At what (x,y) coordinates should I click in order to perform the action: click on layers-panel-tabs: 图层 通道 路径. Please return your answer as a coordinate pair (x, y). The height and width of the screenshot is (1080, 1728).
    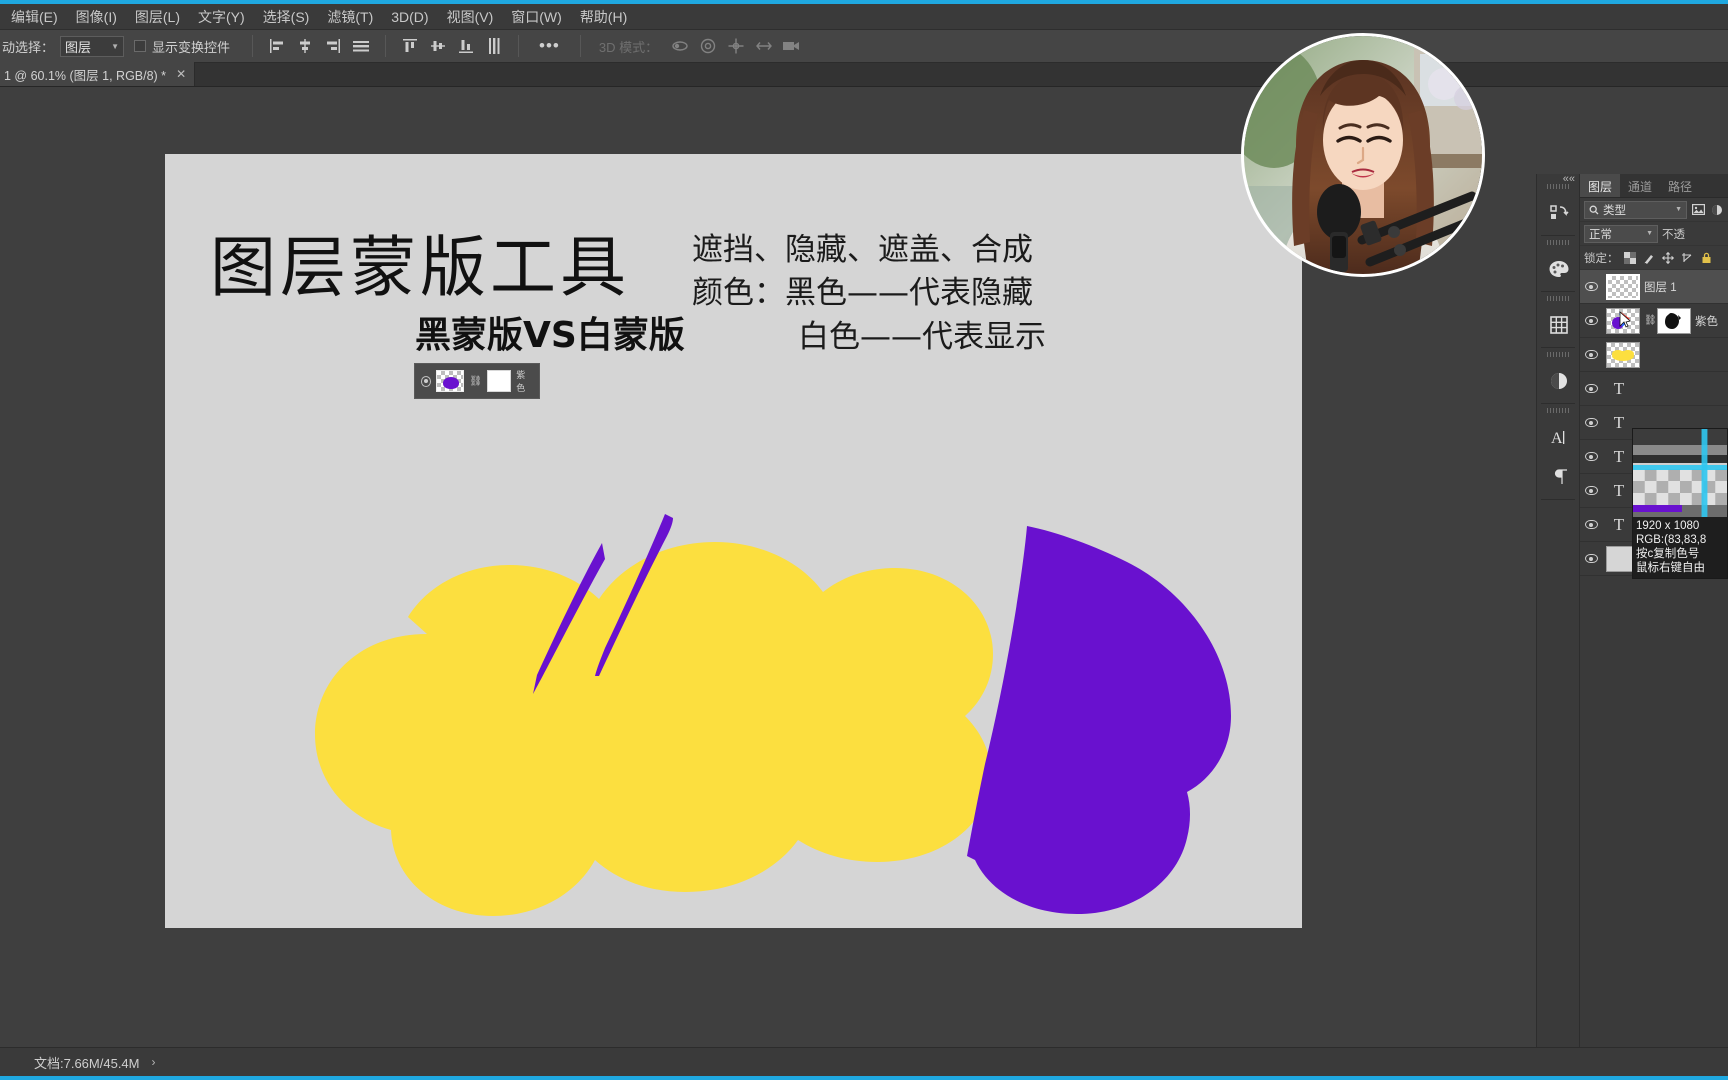
    Looking at the image, I should click on (1654, 186).